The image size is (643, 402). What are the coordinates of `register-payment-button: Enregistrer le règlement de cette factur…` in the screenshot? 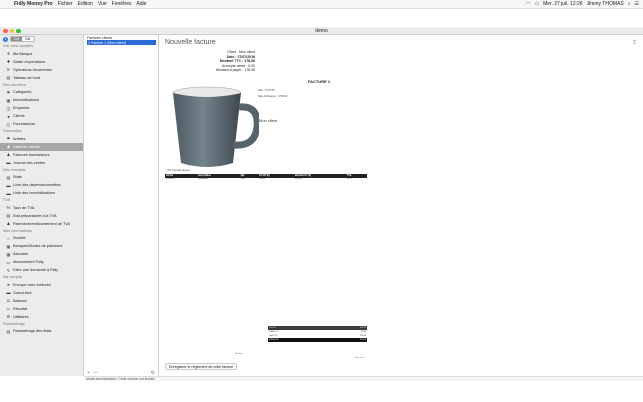 It's located at (201, 366).